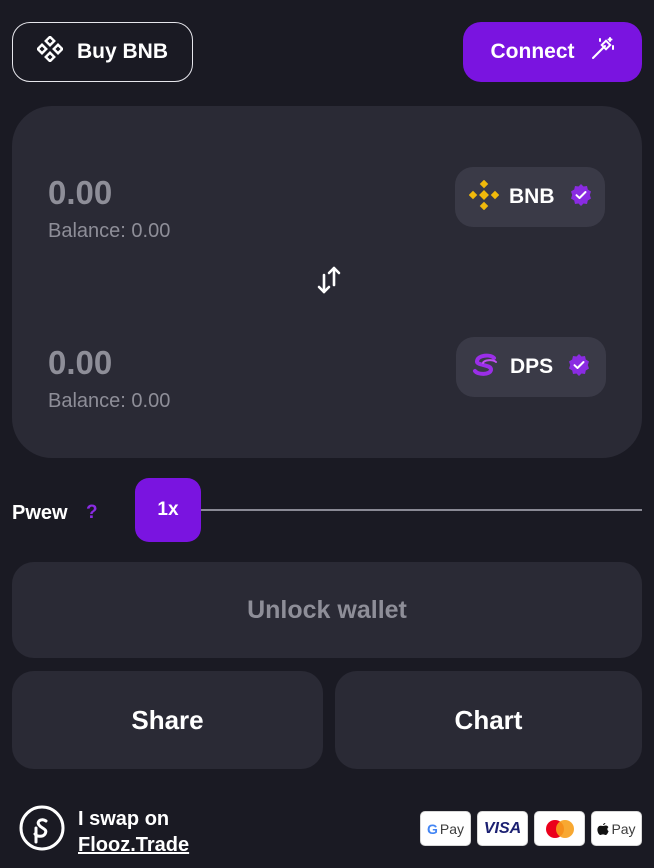 This screenshot has width=654, height=868. Describe the element at coordinates (80, 363) in the screenshot. I see `to-amount-input: 0.00` at that location.